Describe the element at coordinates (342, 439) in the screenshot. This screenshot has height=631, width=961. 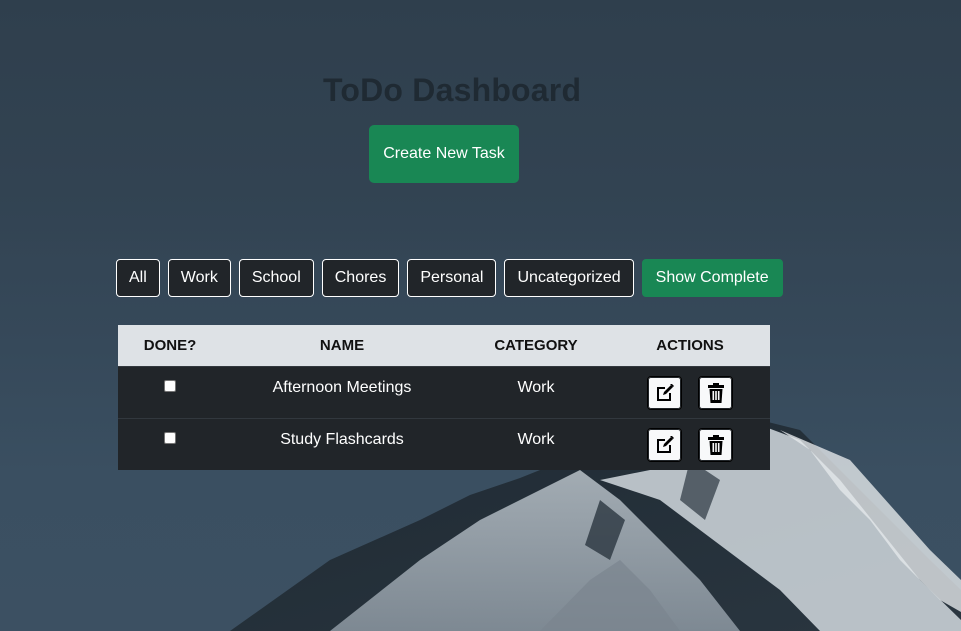
I see `task-name: Study Flashcards` at that location.